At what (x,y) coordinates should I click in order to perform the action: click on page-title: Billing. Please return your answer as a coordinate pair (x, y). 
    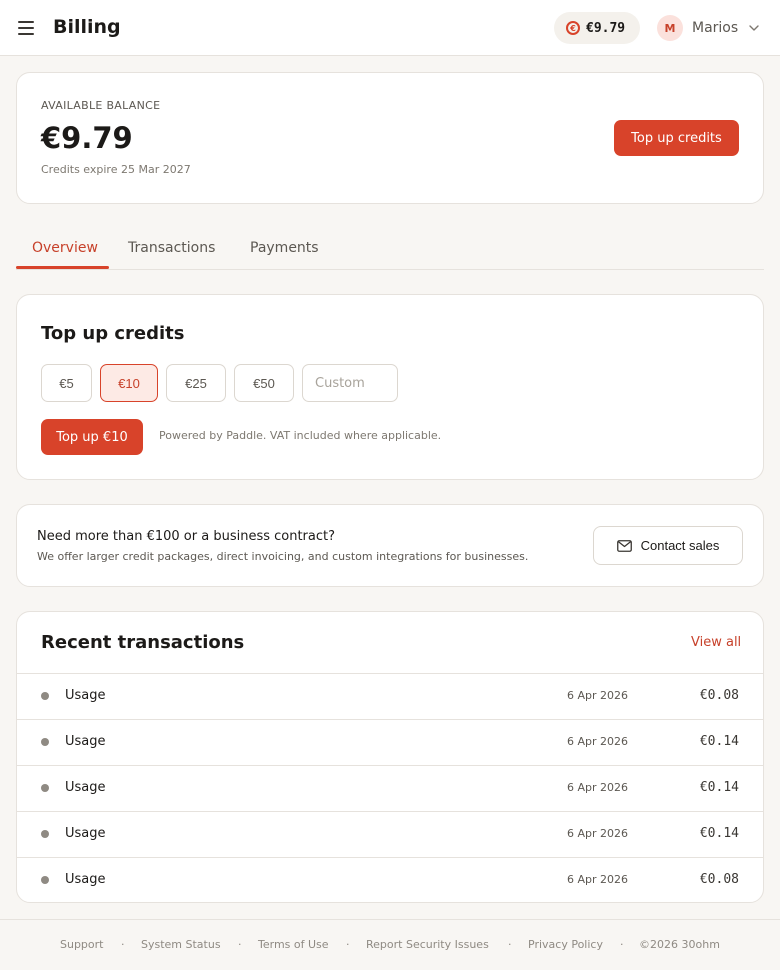
    Looking at the image, I should click on (87, 27).